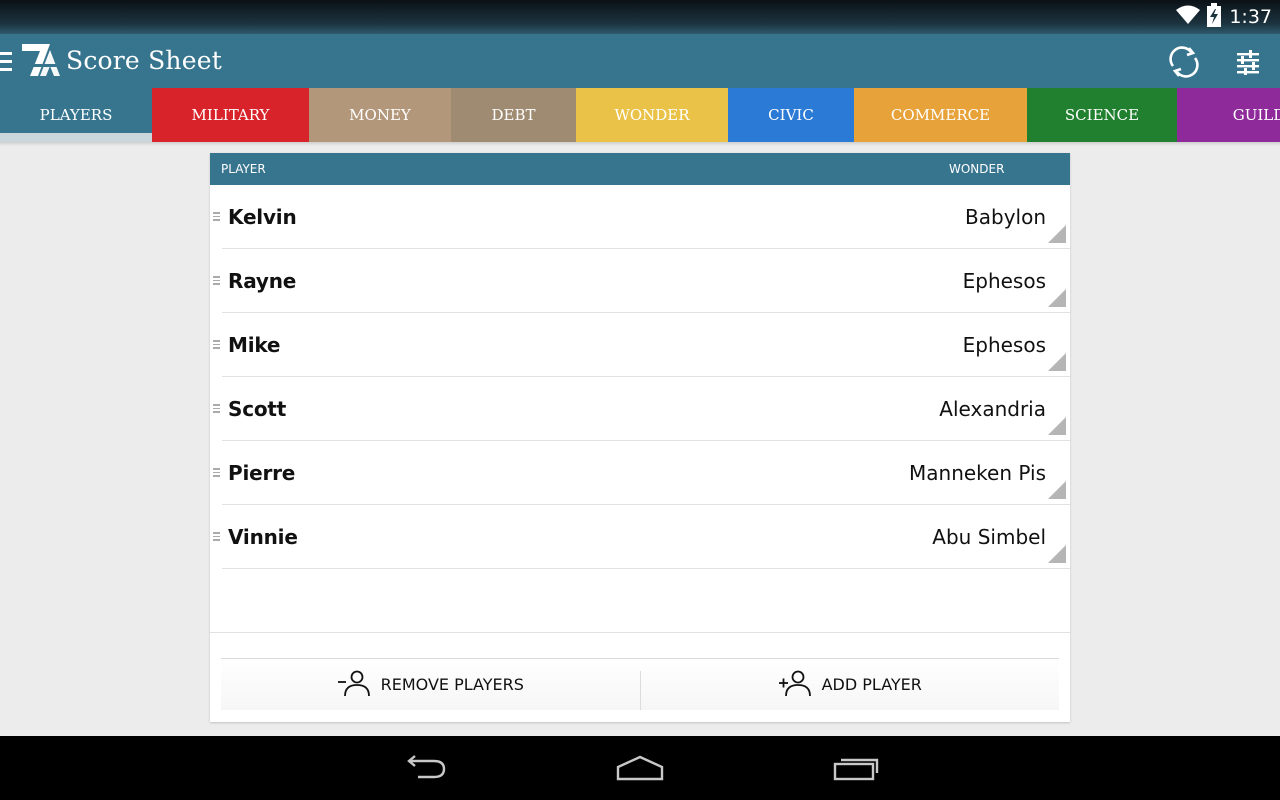 The width and height of the screenshot is (1280, 800). What do you see at coordinates (791, 115) in the screenshot?
I see `tab-civic: CIVIC` at bounding box center [791, 115].